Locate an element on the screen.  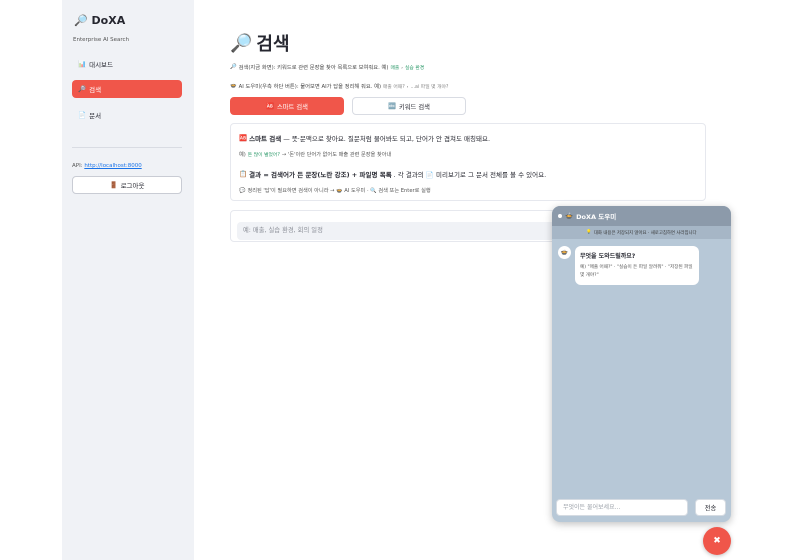
sidebar-item-label: 대시보드 is located at coordinates (101, 65).